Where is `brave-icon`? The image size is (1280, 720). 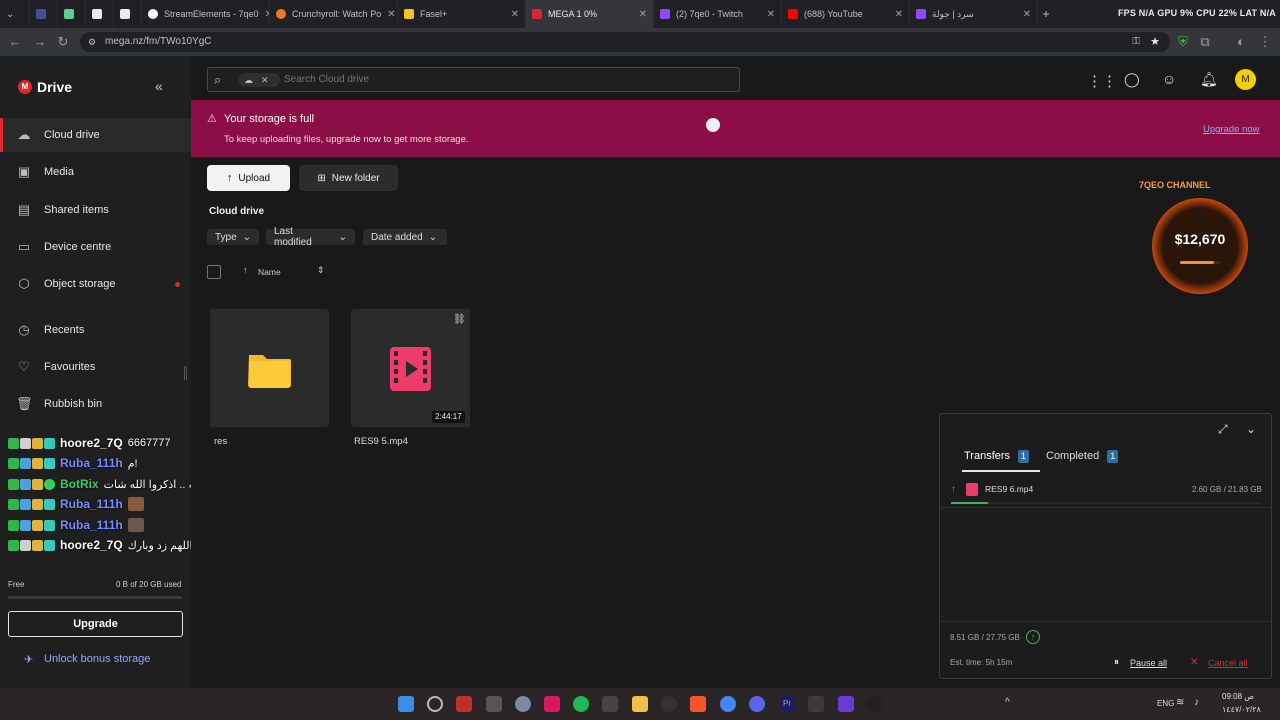 brave-icon is located at coordinates (698, 704).